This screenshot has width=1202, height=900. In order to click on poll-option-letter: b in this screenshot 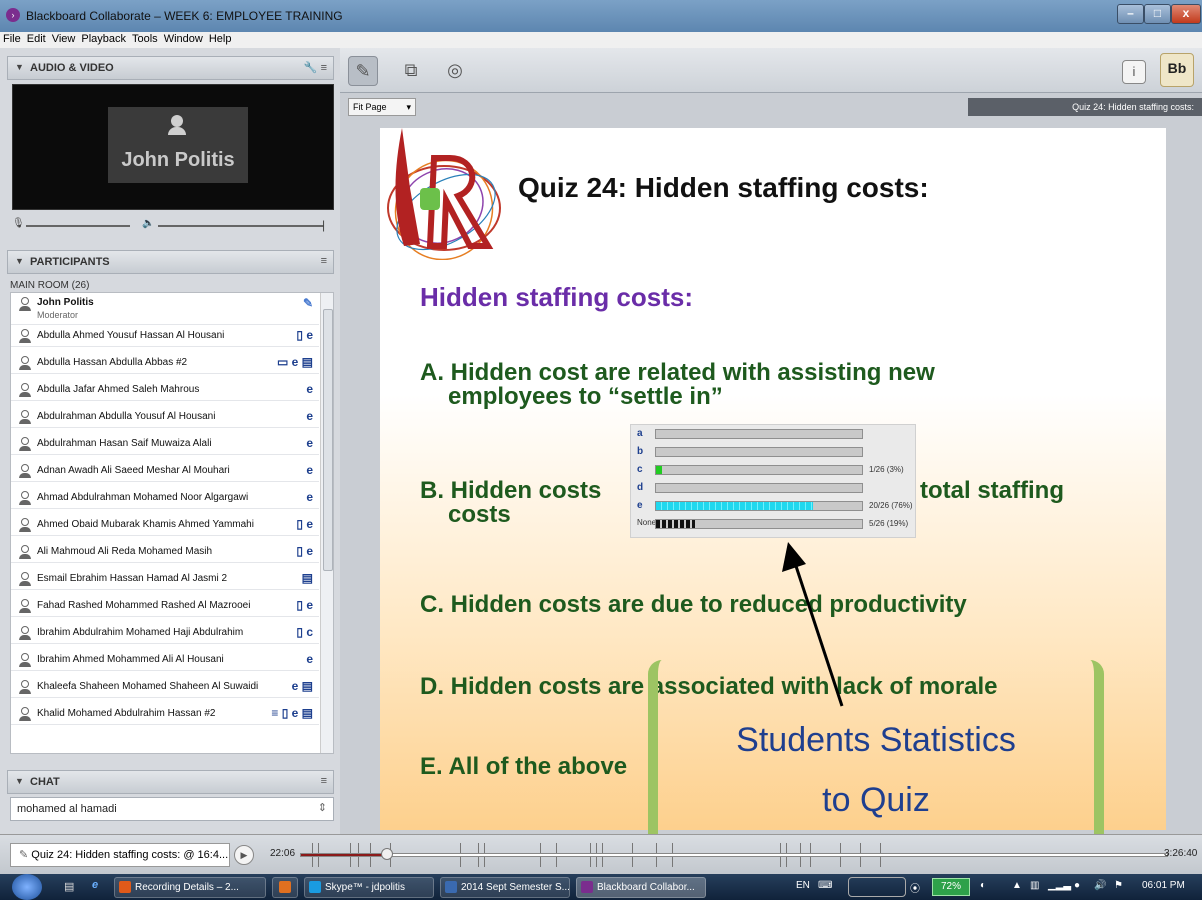, I will do `click(640, 451)`.